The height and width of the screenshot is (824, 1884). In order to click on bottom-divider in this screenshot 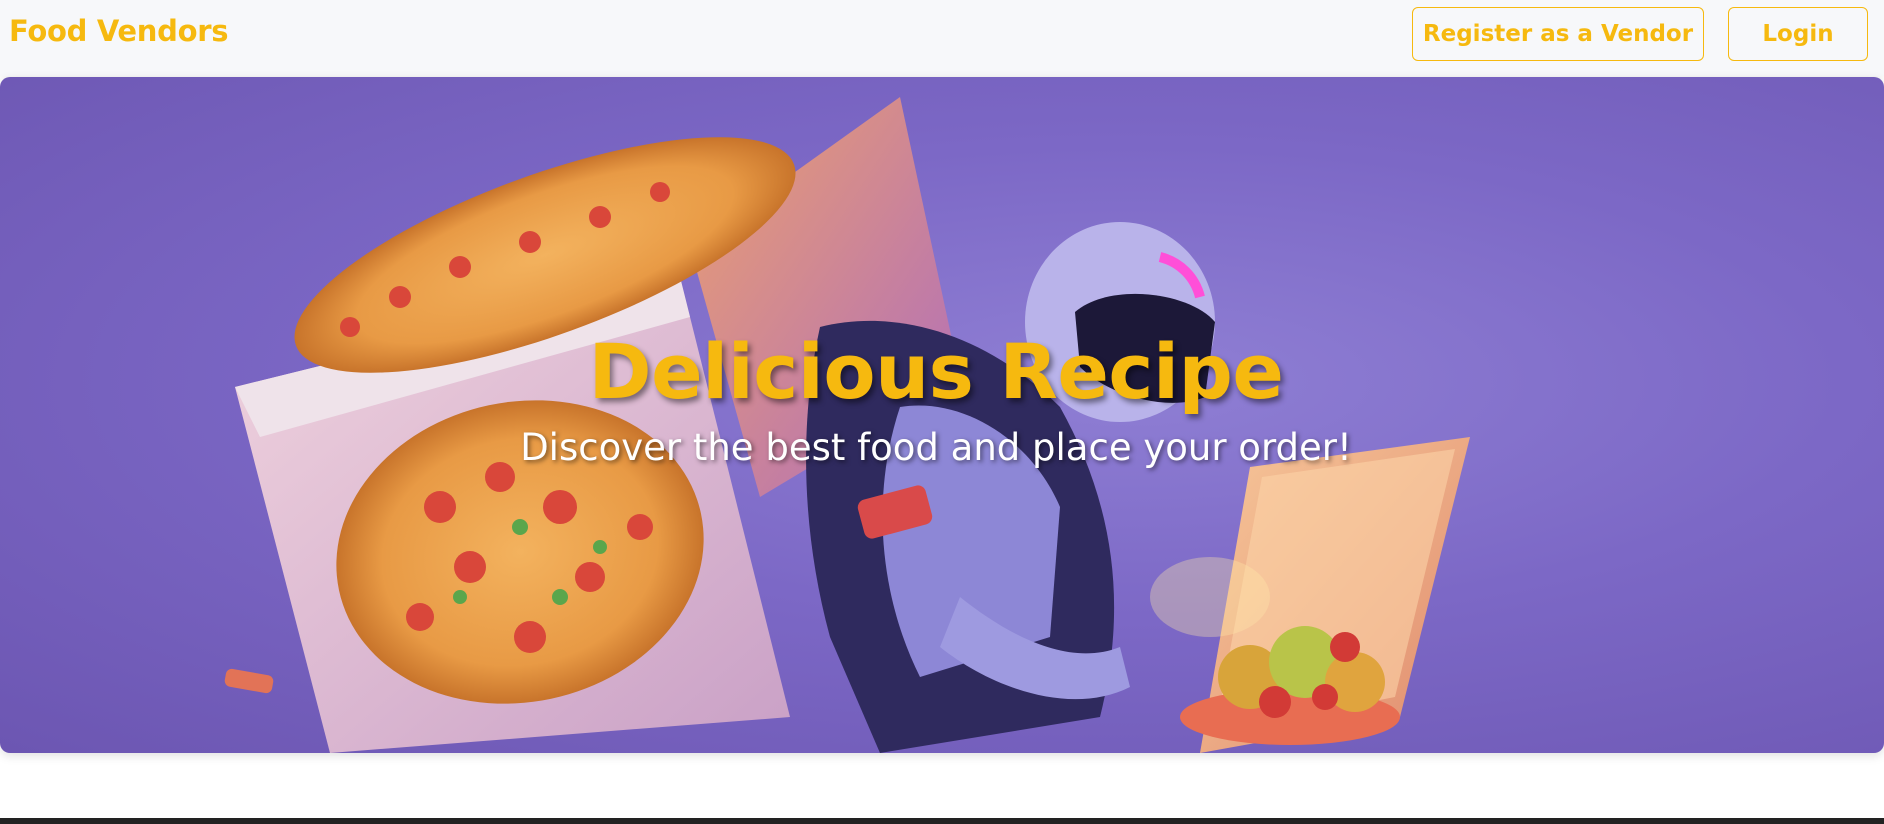, I will do `click(942, 821)`.